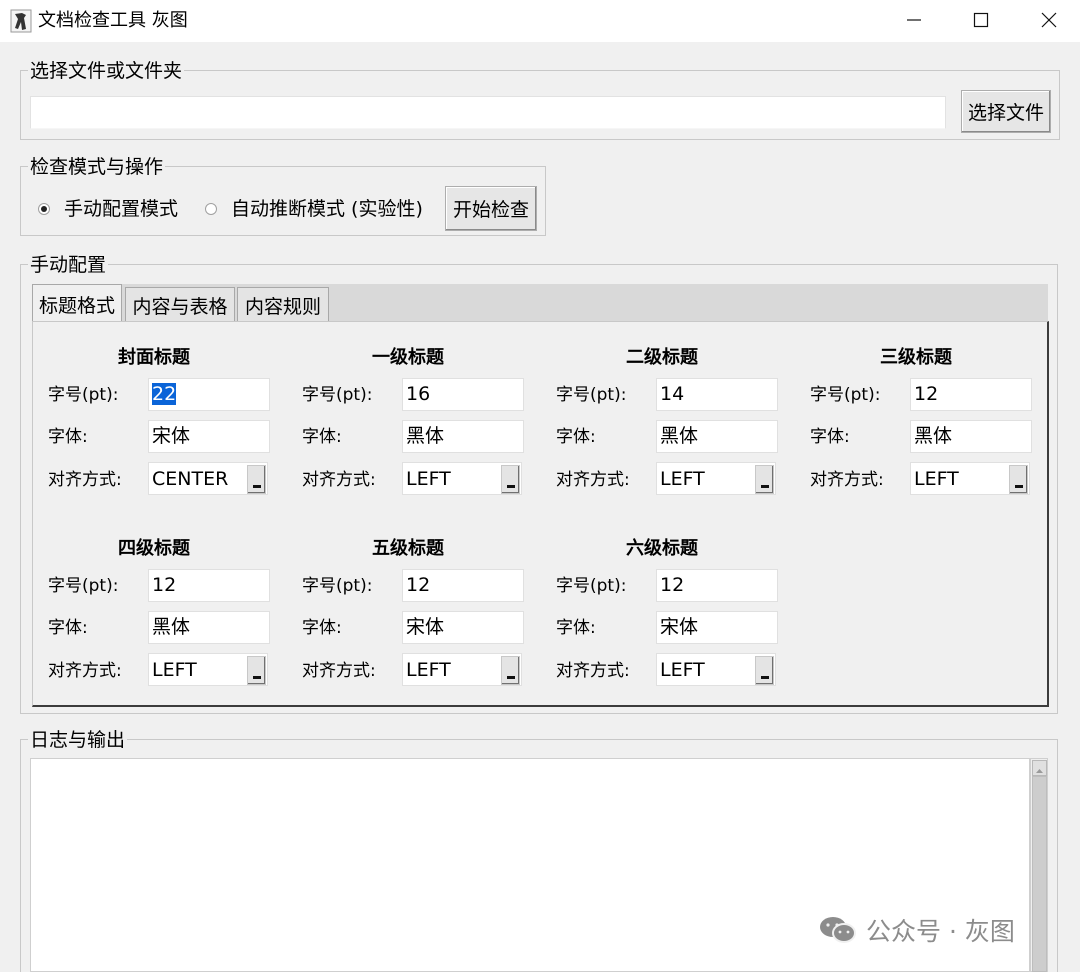 The image size is (1080, 972). I want to click on h2-align-value: LEFT, so click(682, 479).